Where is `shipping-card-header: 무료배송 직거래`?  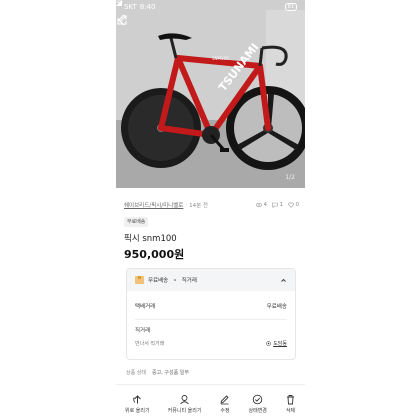 shipping-card-header: 무료배송 직거래 is located at coordinates (211, 280).